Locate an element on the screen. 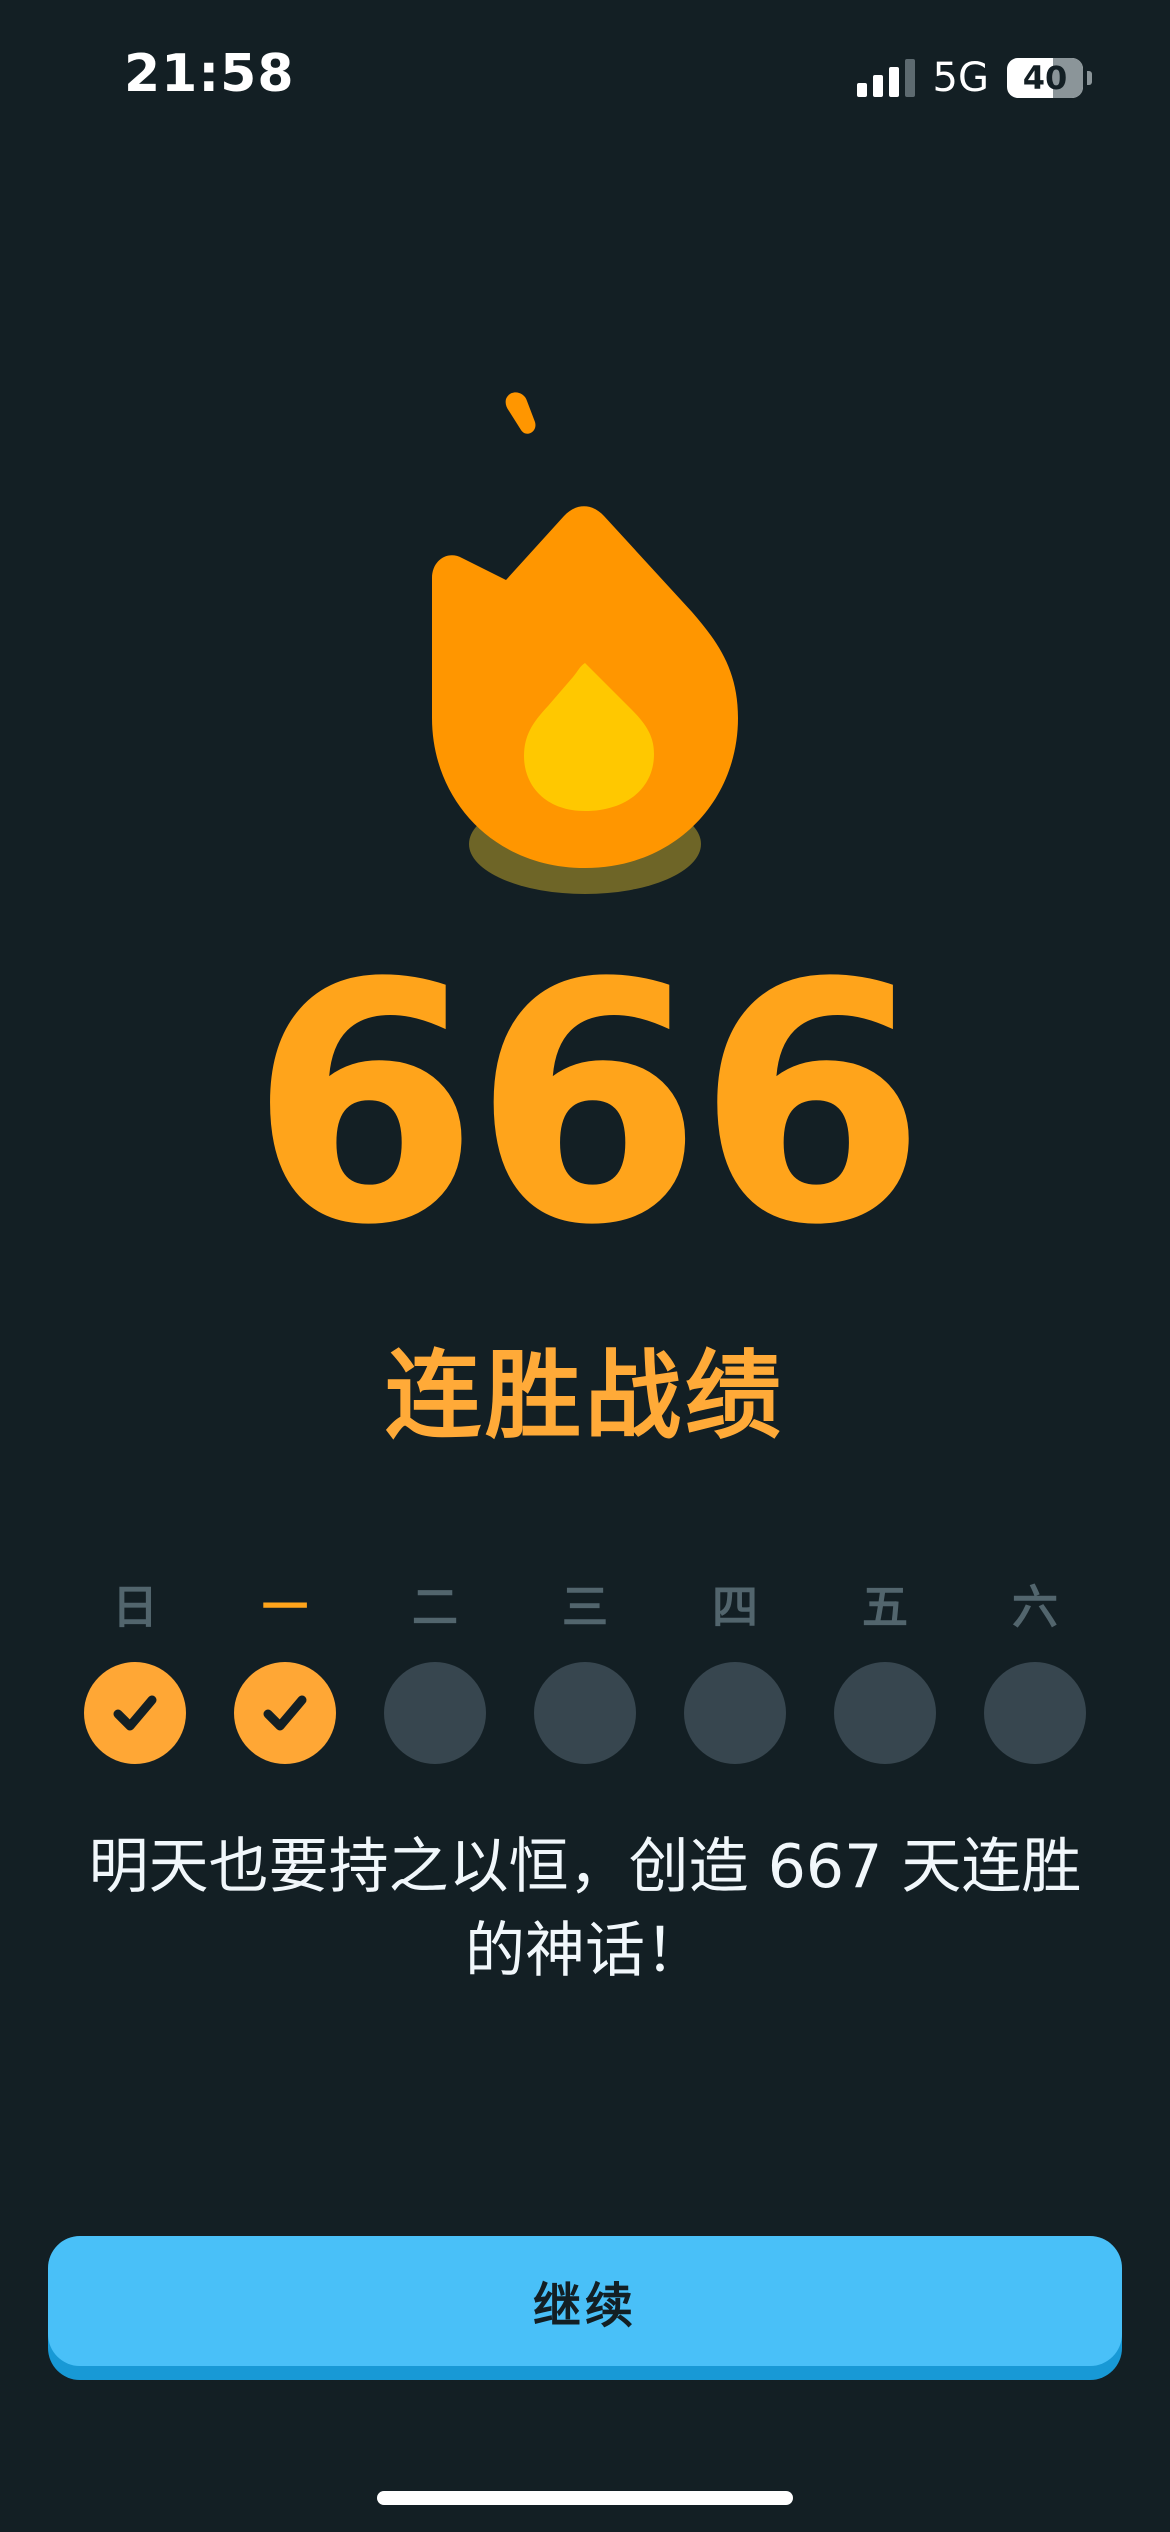 The image size is (1170, 2532). flame-icon is located at coordinates (585, 650).